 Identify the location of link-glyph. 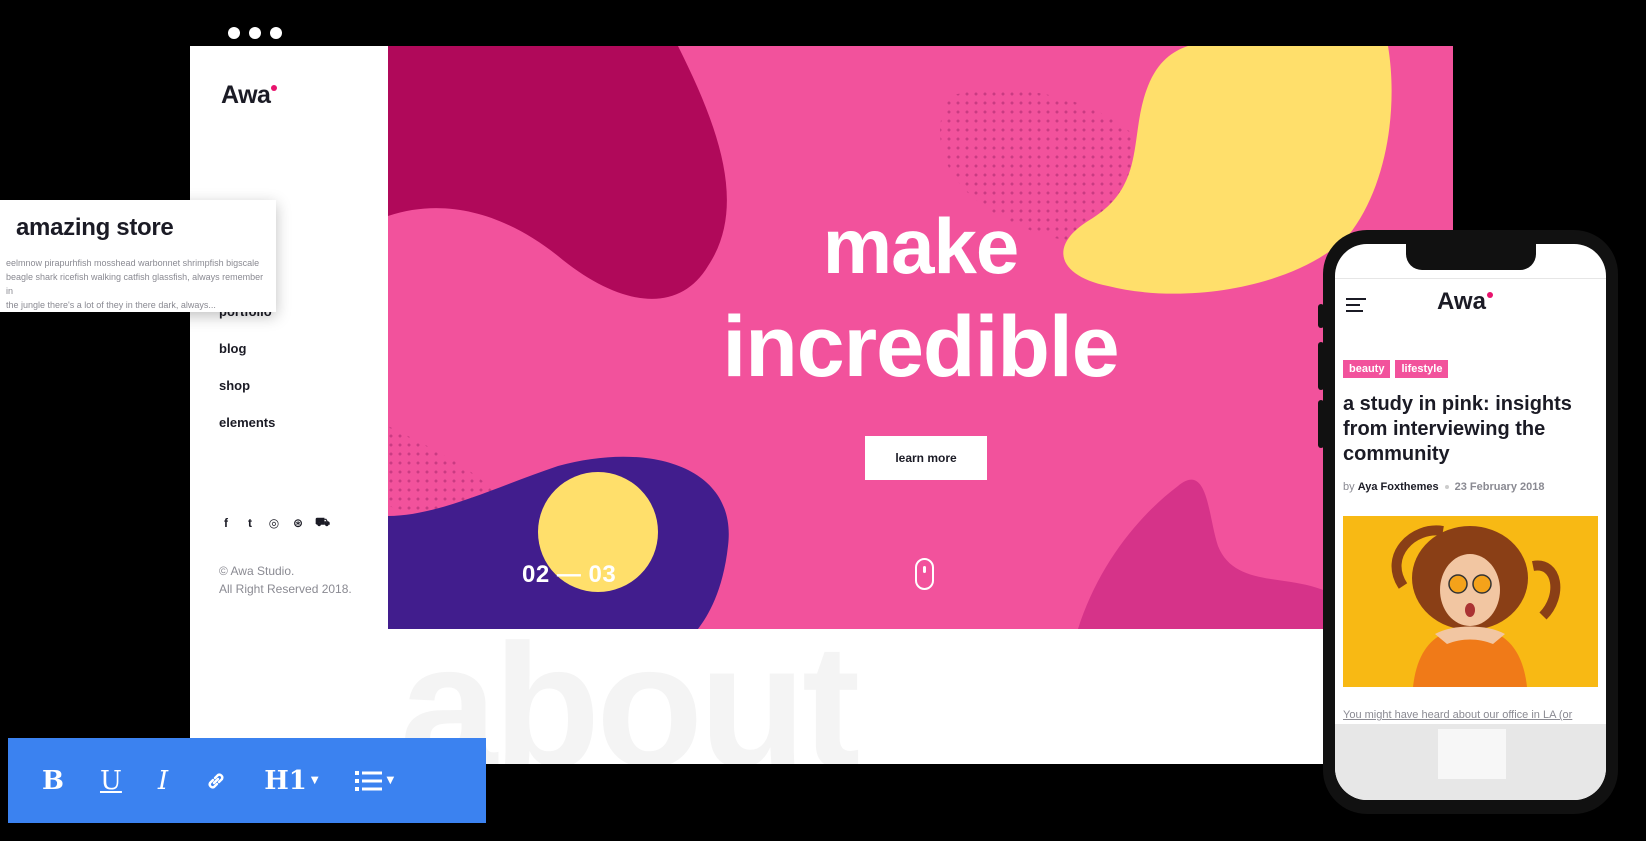
(216, 780).